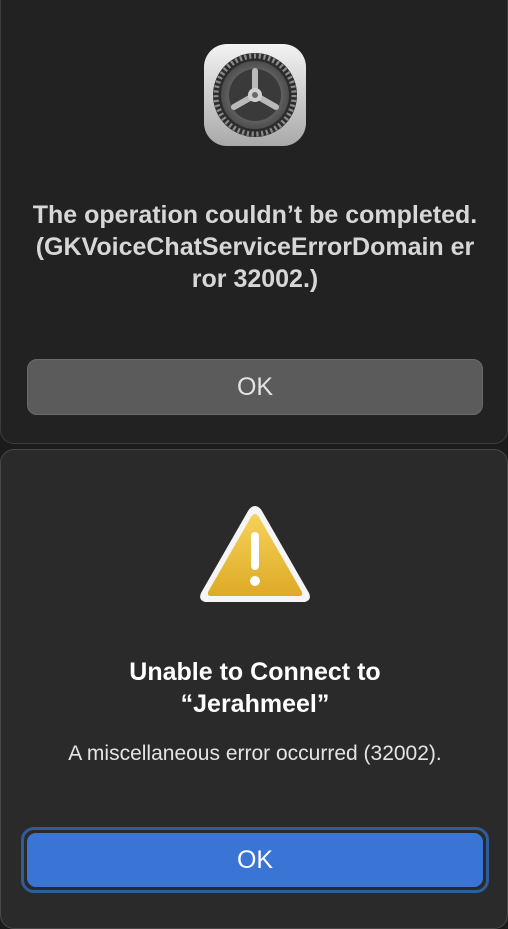 This screenshot has height=929, width=508. I want to click on connect-error-title: Unable to Connect to “Jerahmeel”, so click(255, 688).